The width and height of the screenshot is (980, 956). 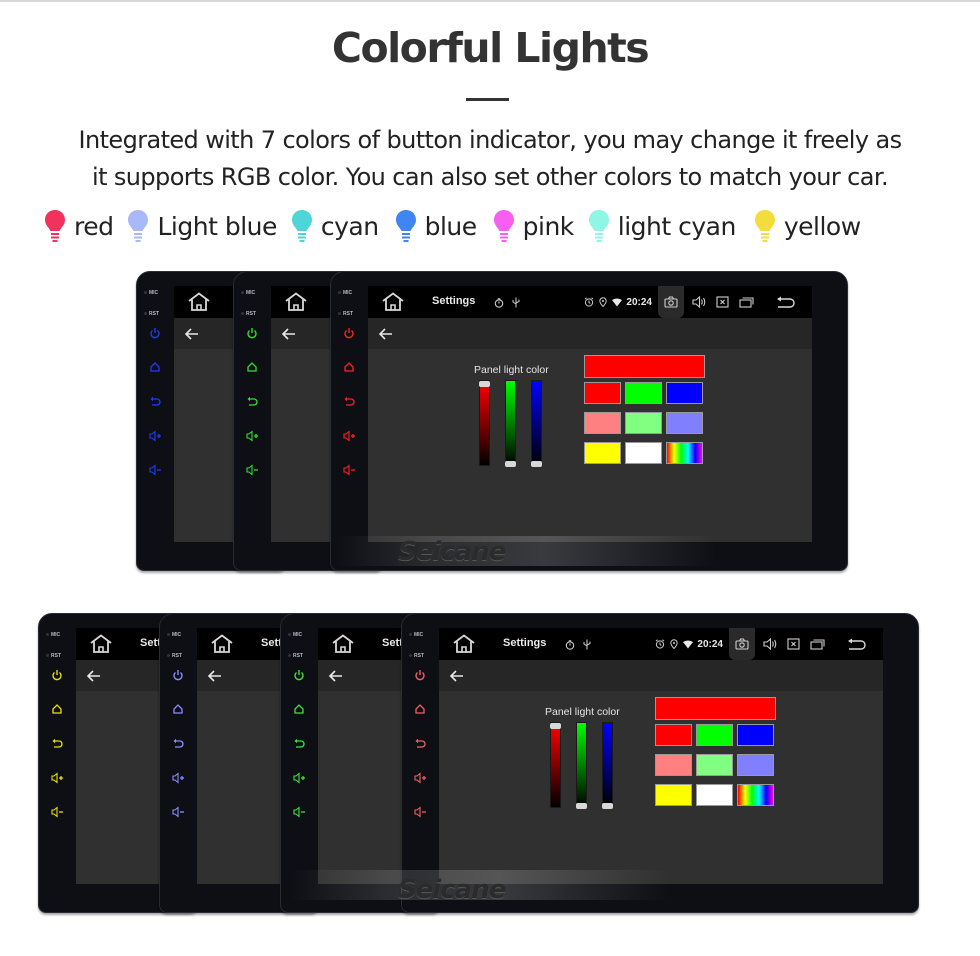 I want to click on screen-reflection, so click(x=526, y=551).